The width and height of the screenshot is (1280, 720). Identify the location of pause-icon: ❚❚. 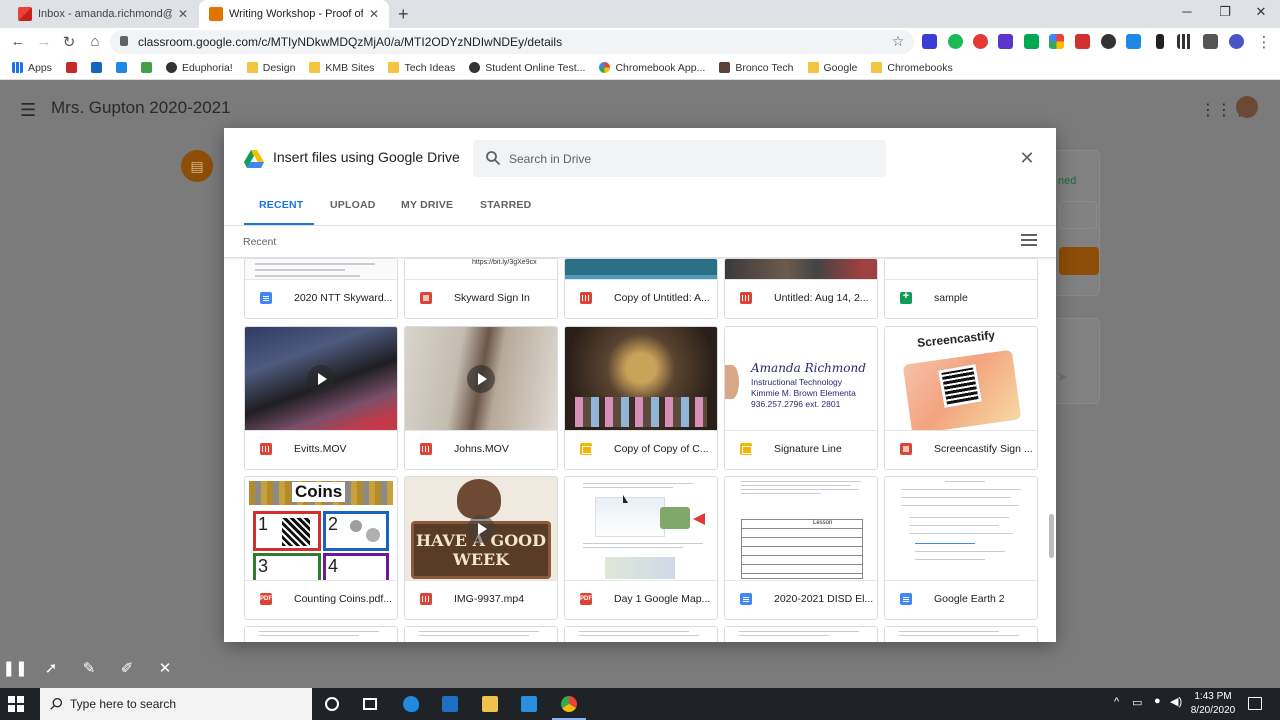
(15, 669).